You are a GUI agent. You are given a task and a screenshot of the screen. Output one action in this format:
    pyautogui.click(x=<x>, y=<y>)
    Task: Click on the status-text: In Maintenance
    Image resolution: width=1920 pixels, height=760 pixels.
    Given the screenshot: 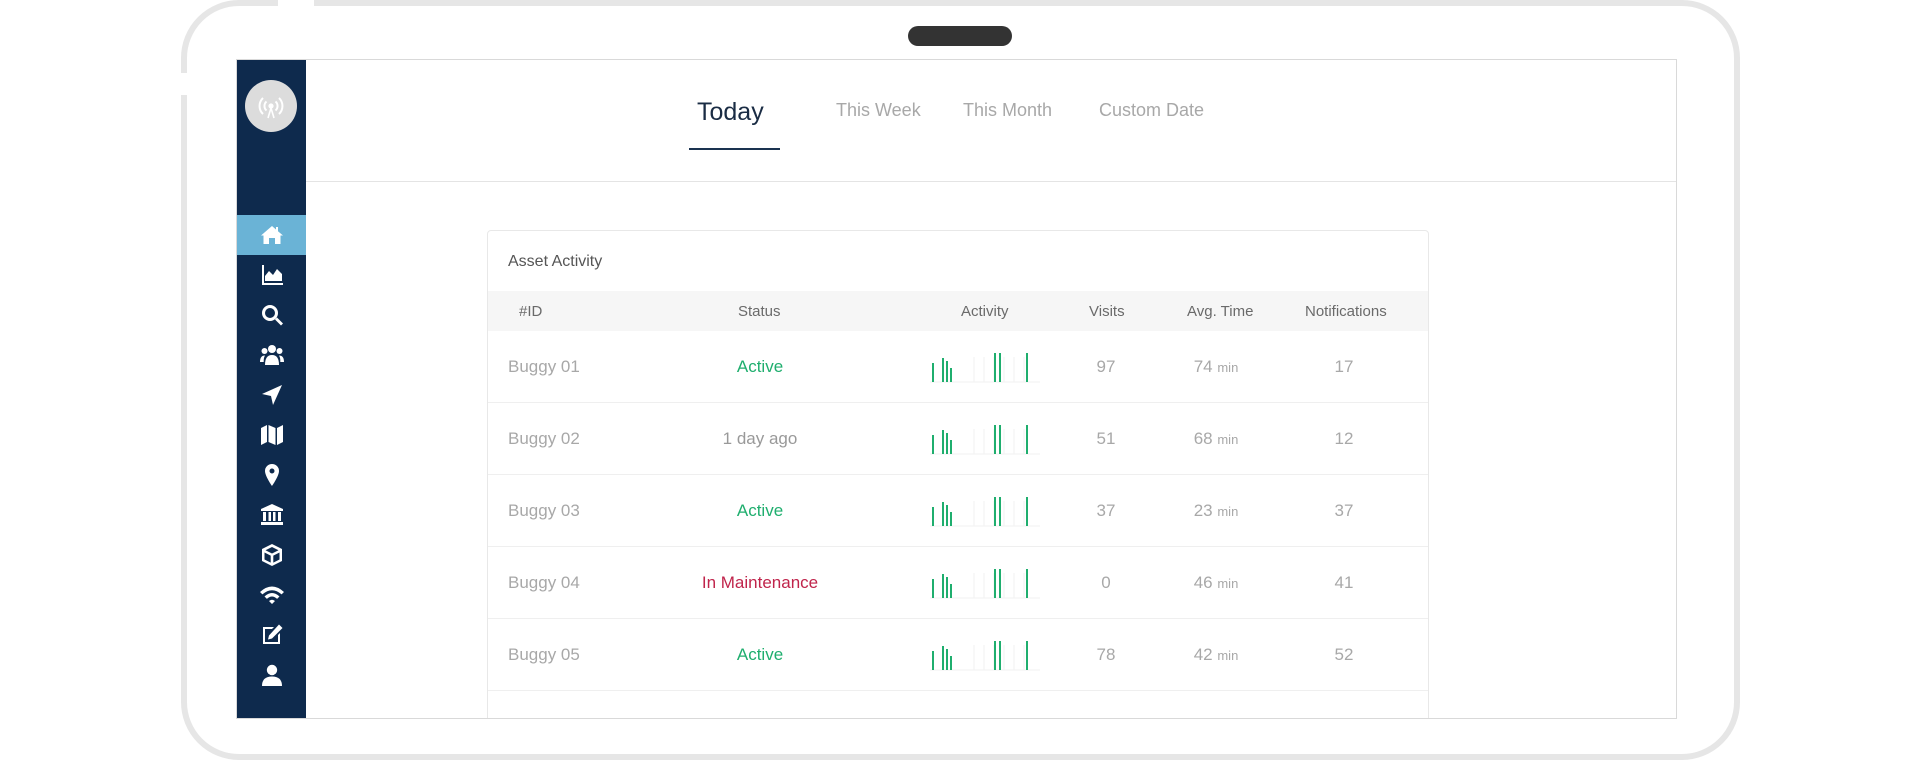 What is the action you would take?
    pyautogui.click(x=760, y=582)
    